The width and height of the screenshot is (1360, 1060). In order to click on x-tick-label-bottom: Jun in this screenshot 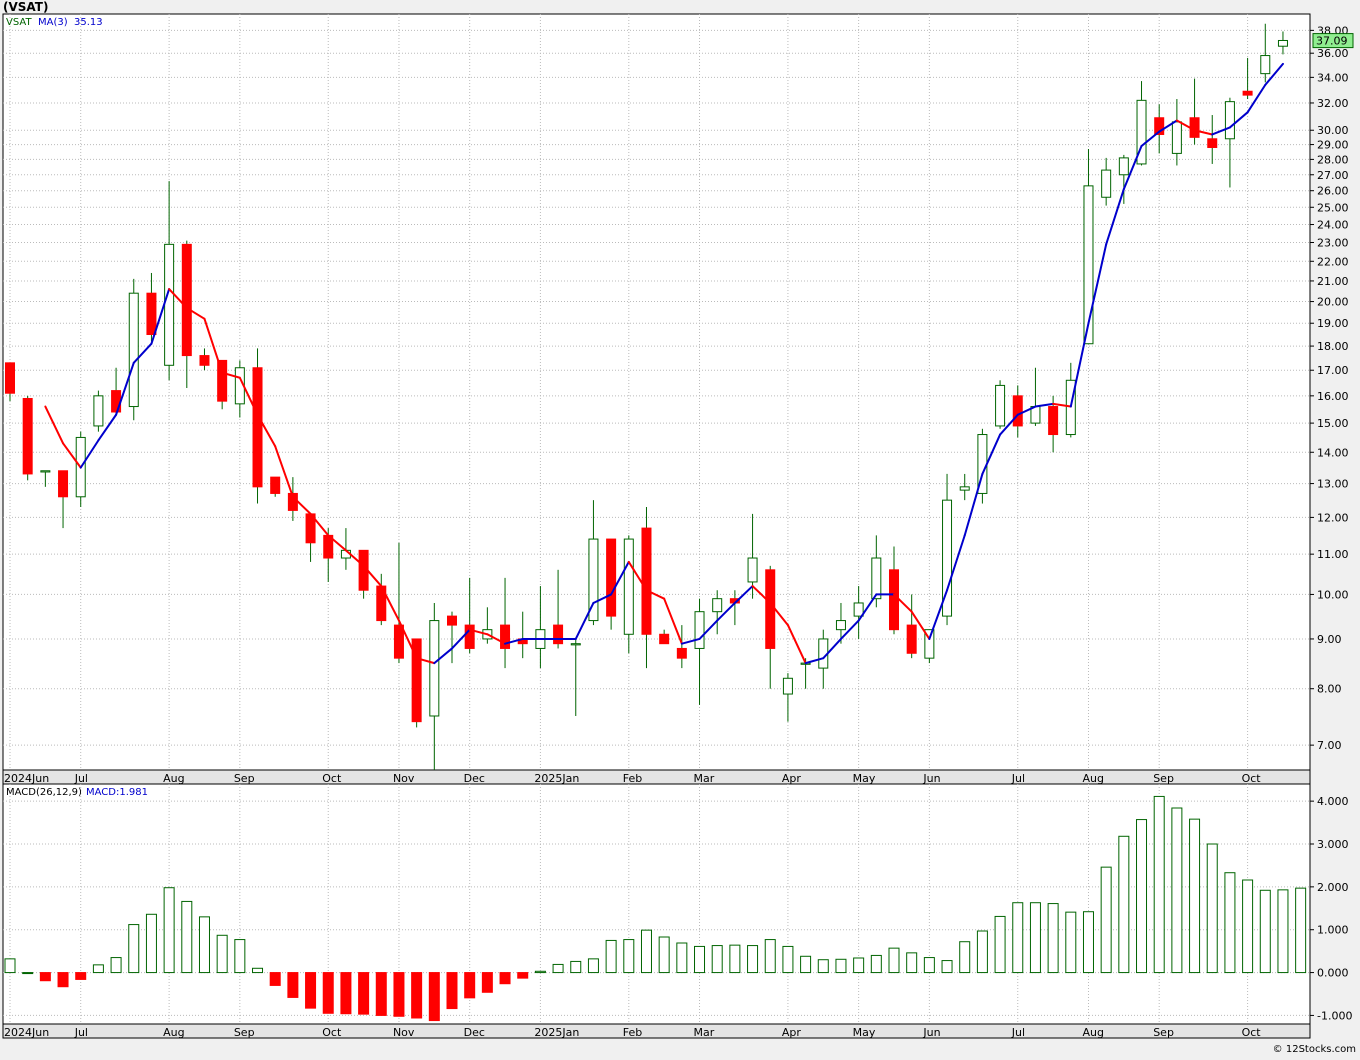, I will do `click(931, 1032)`.